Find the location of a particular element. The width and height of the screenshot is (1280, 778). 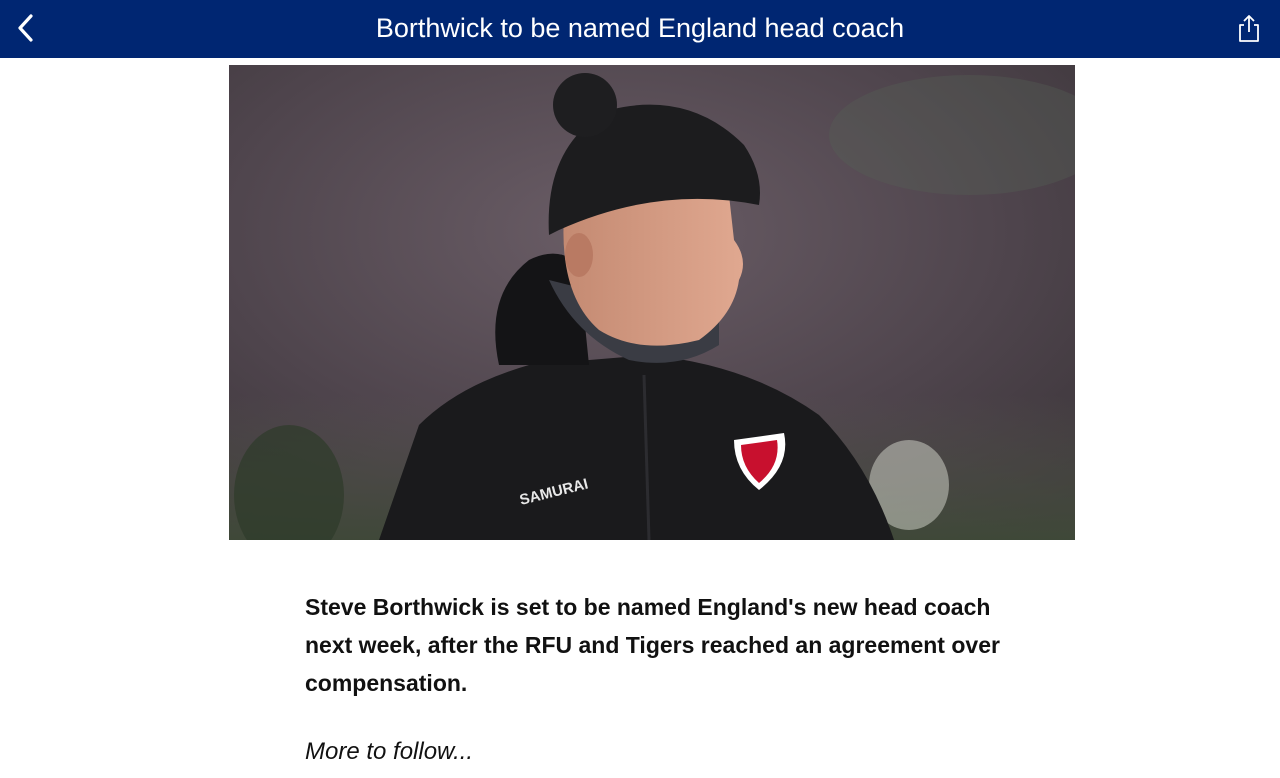

share-icon is located at coordinates (1249, 28).